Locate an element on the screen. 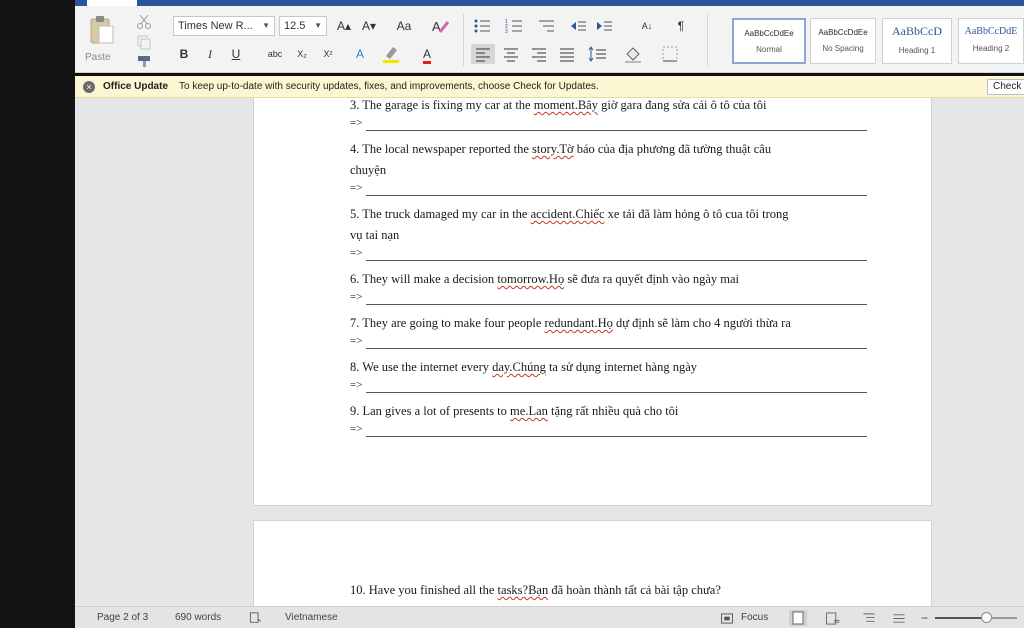 This screenshot has width=1024, height=628. cut-copy-format-icons is located at coordinates (144, 40).